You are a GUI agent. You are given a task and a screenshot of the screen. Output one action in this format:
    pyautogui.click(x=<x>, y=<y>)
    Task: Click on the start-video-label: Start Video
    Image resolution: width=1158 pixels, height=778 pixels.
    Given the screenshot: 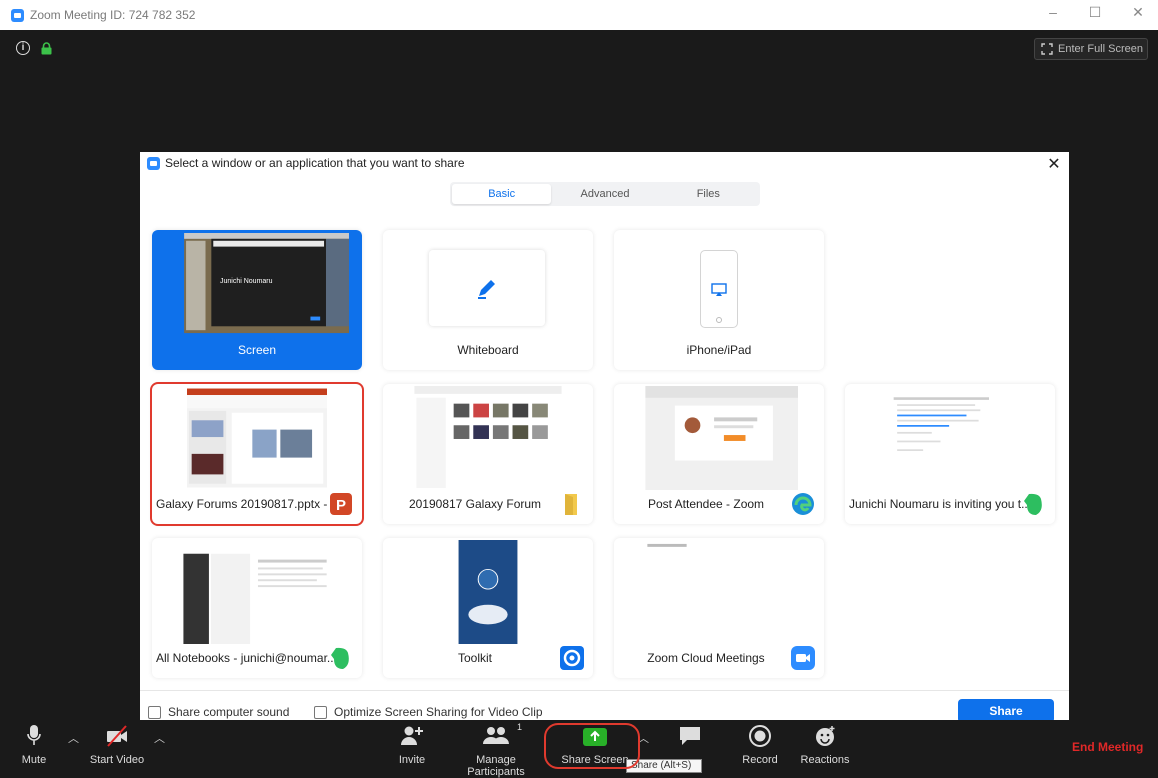 What is the action you would take?
    pyautogui.click(x=117, y=760)
    